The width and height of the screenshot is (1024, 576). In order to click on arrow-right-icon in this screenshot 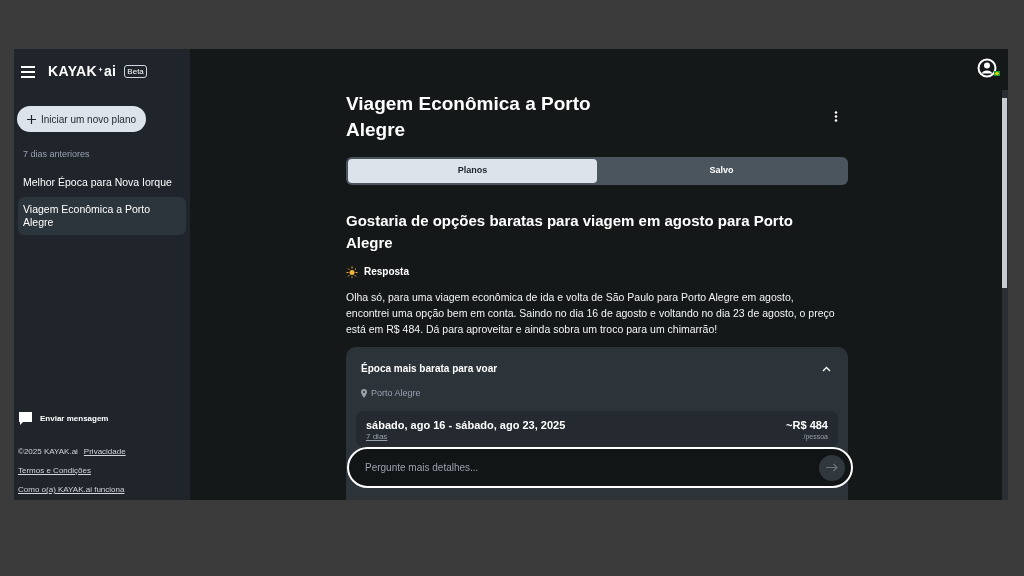, I will do `click(832, 467)`.